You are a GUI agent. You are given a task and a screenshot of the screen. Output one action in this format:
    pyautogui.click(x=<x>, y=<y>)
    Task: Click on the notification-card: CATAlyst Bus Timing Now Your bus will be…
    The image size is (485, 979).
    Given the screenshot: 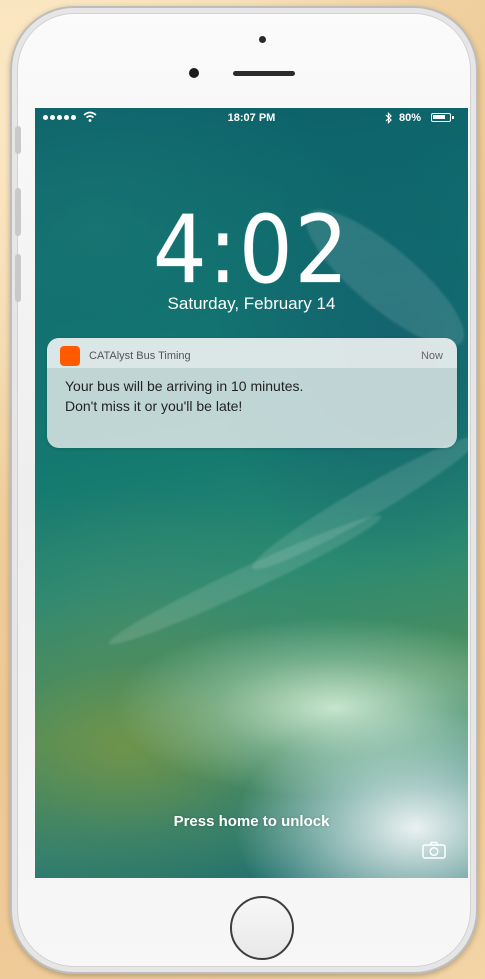 What is the action you would take?
    pyautogui.click(x=252, y=393)
    